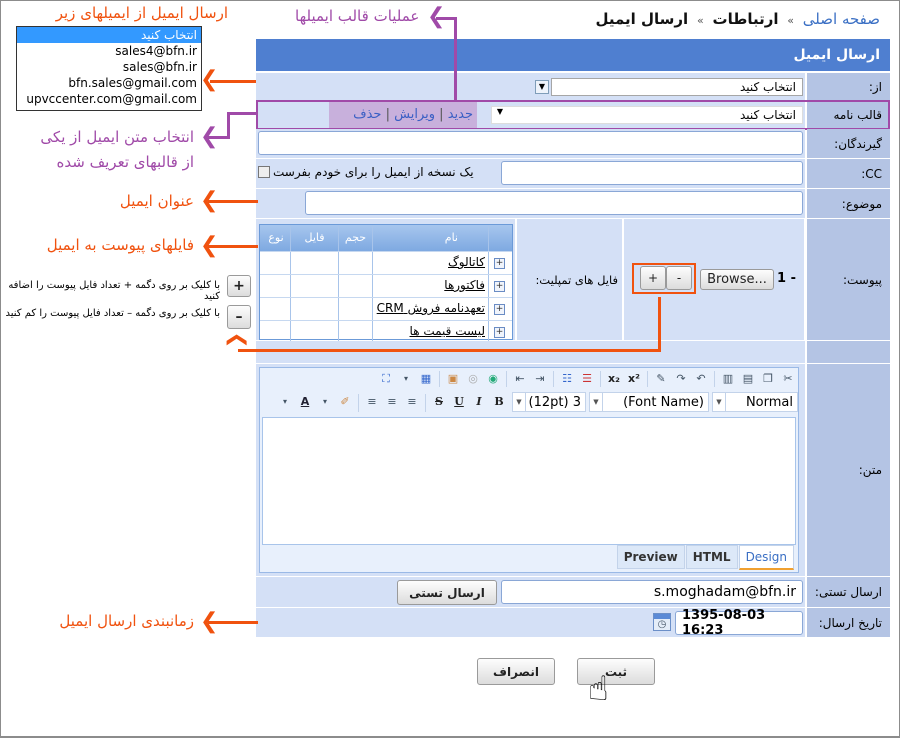 This screenshot has width=900, height=738. I want to click on test-send-row: ارسال تستی: s.moghadam@bfn.ir ارسال تستی, so click(573, 592).